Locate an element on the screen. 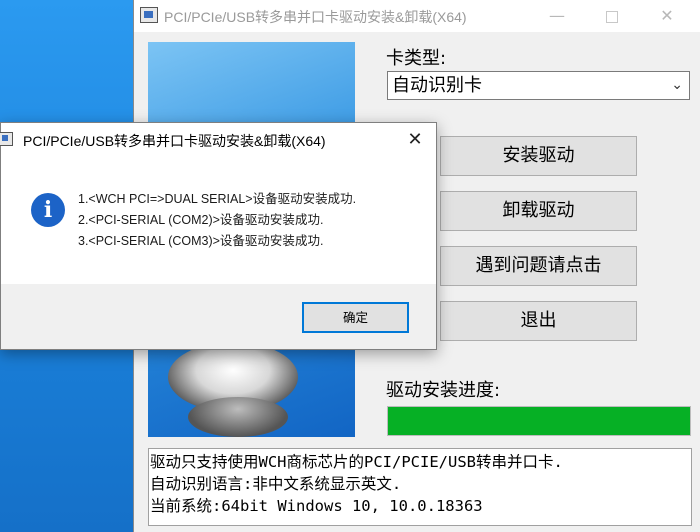  dialog-footer: 确定 is located at coordinates (218, 316).